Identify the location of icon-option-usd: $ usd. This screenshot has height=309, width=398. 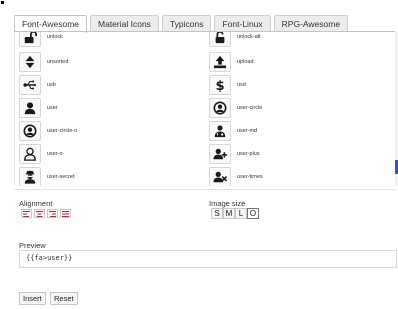
(227, 85).